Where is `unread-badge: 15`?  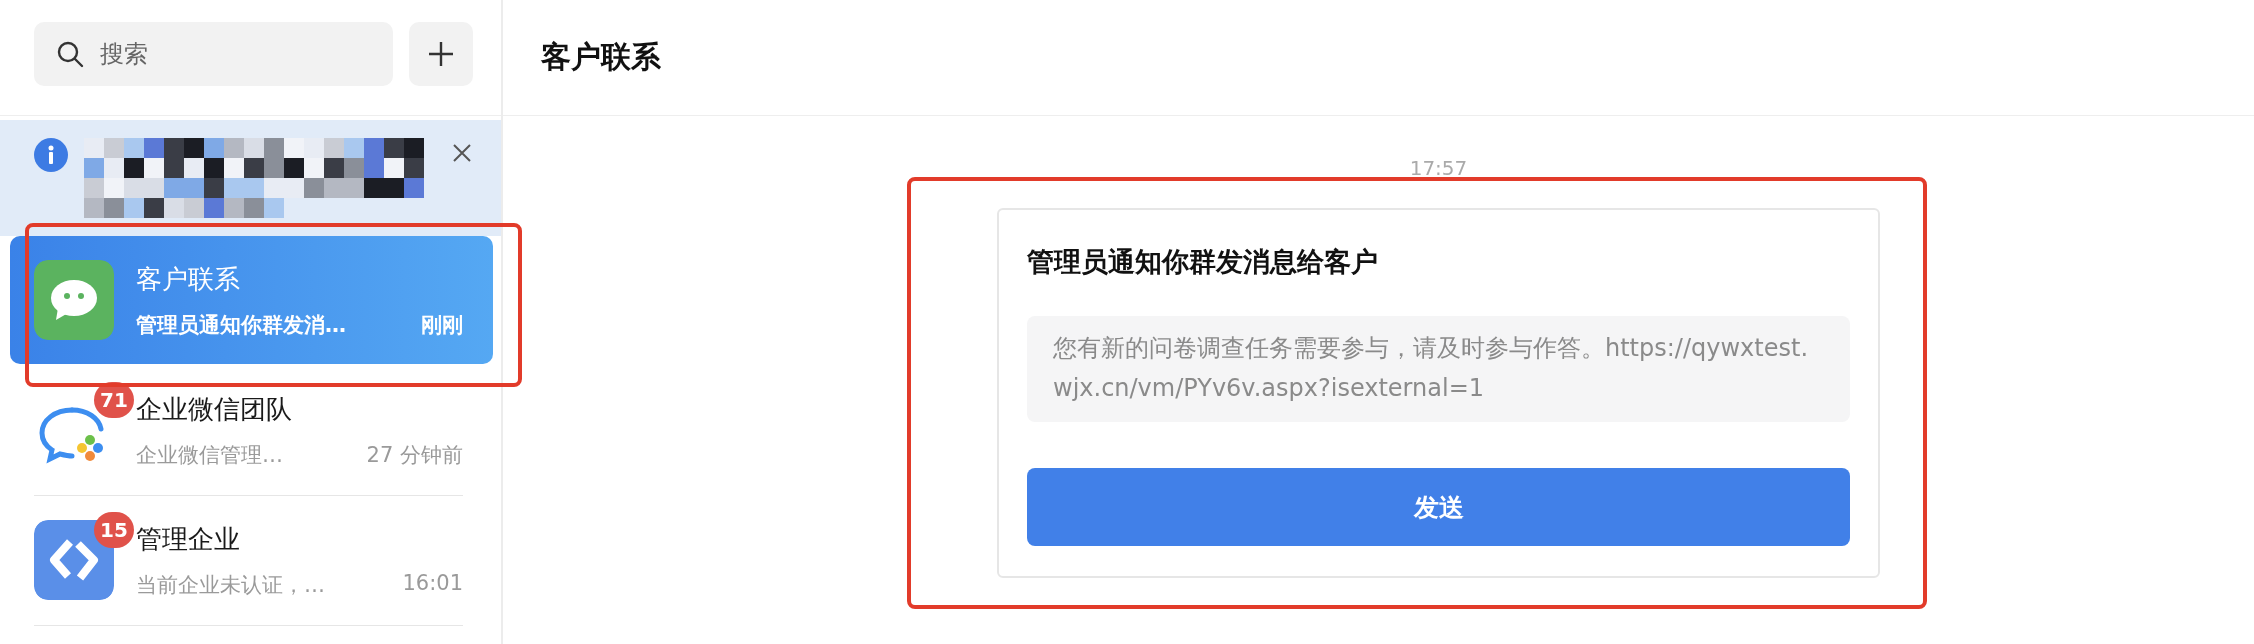
unread-badge: 15 is located at coordinates (114, 530).